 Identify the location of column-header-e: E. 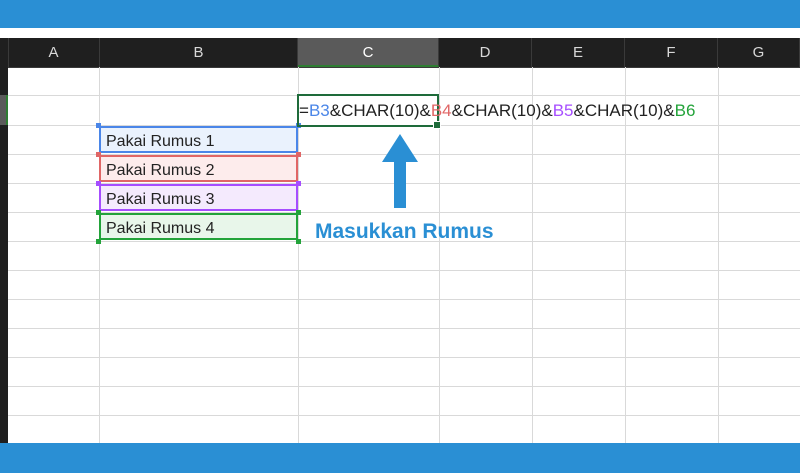
(578, 52).